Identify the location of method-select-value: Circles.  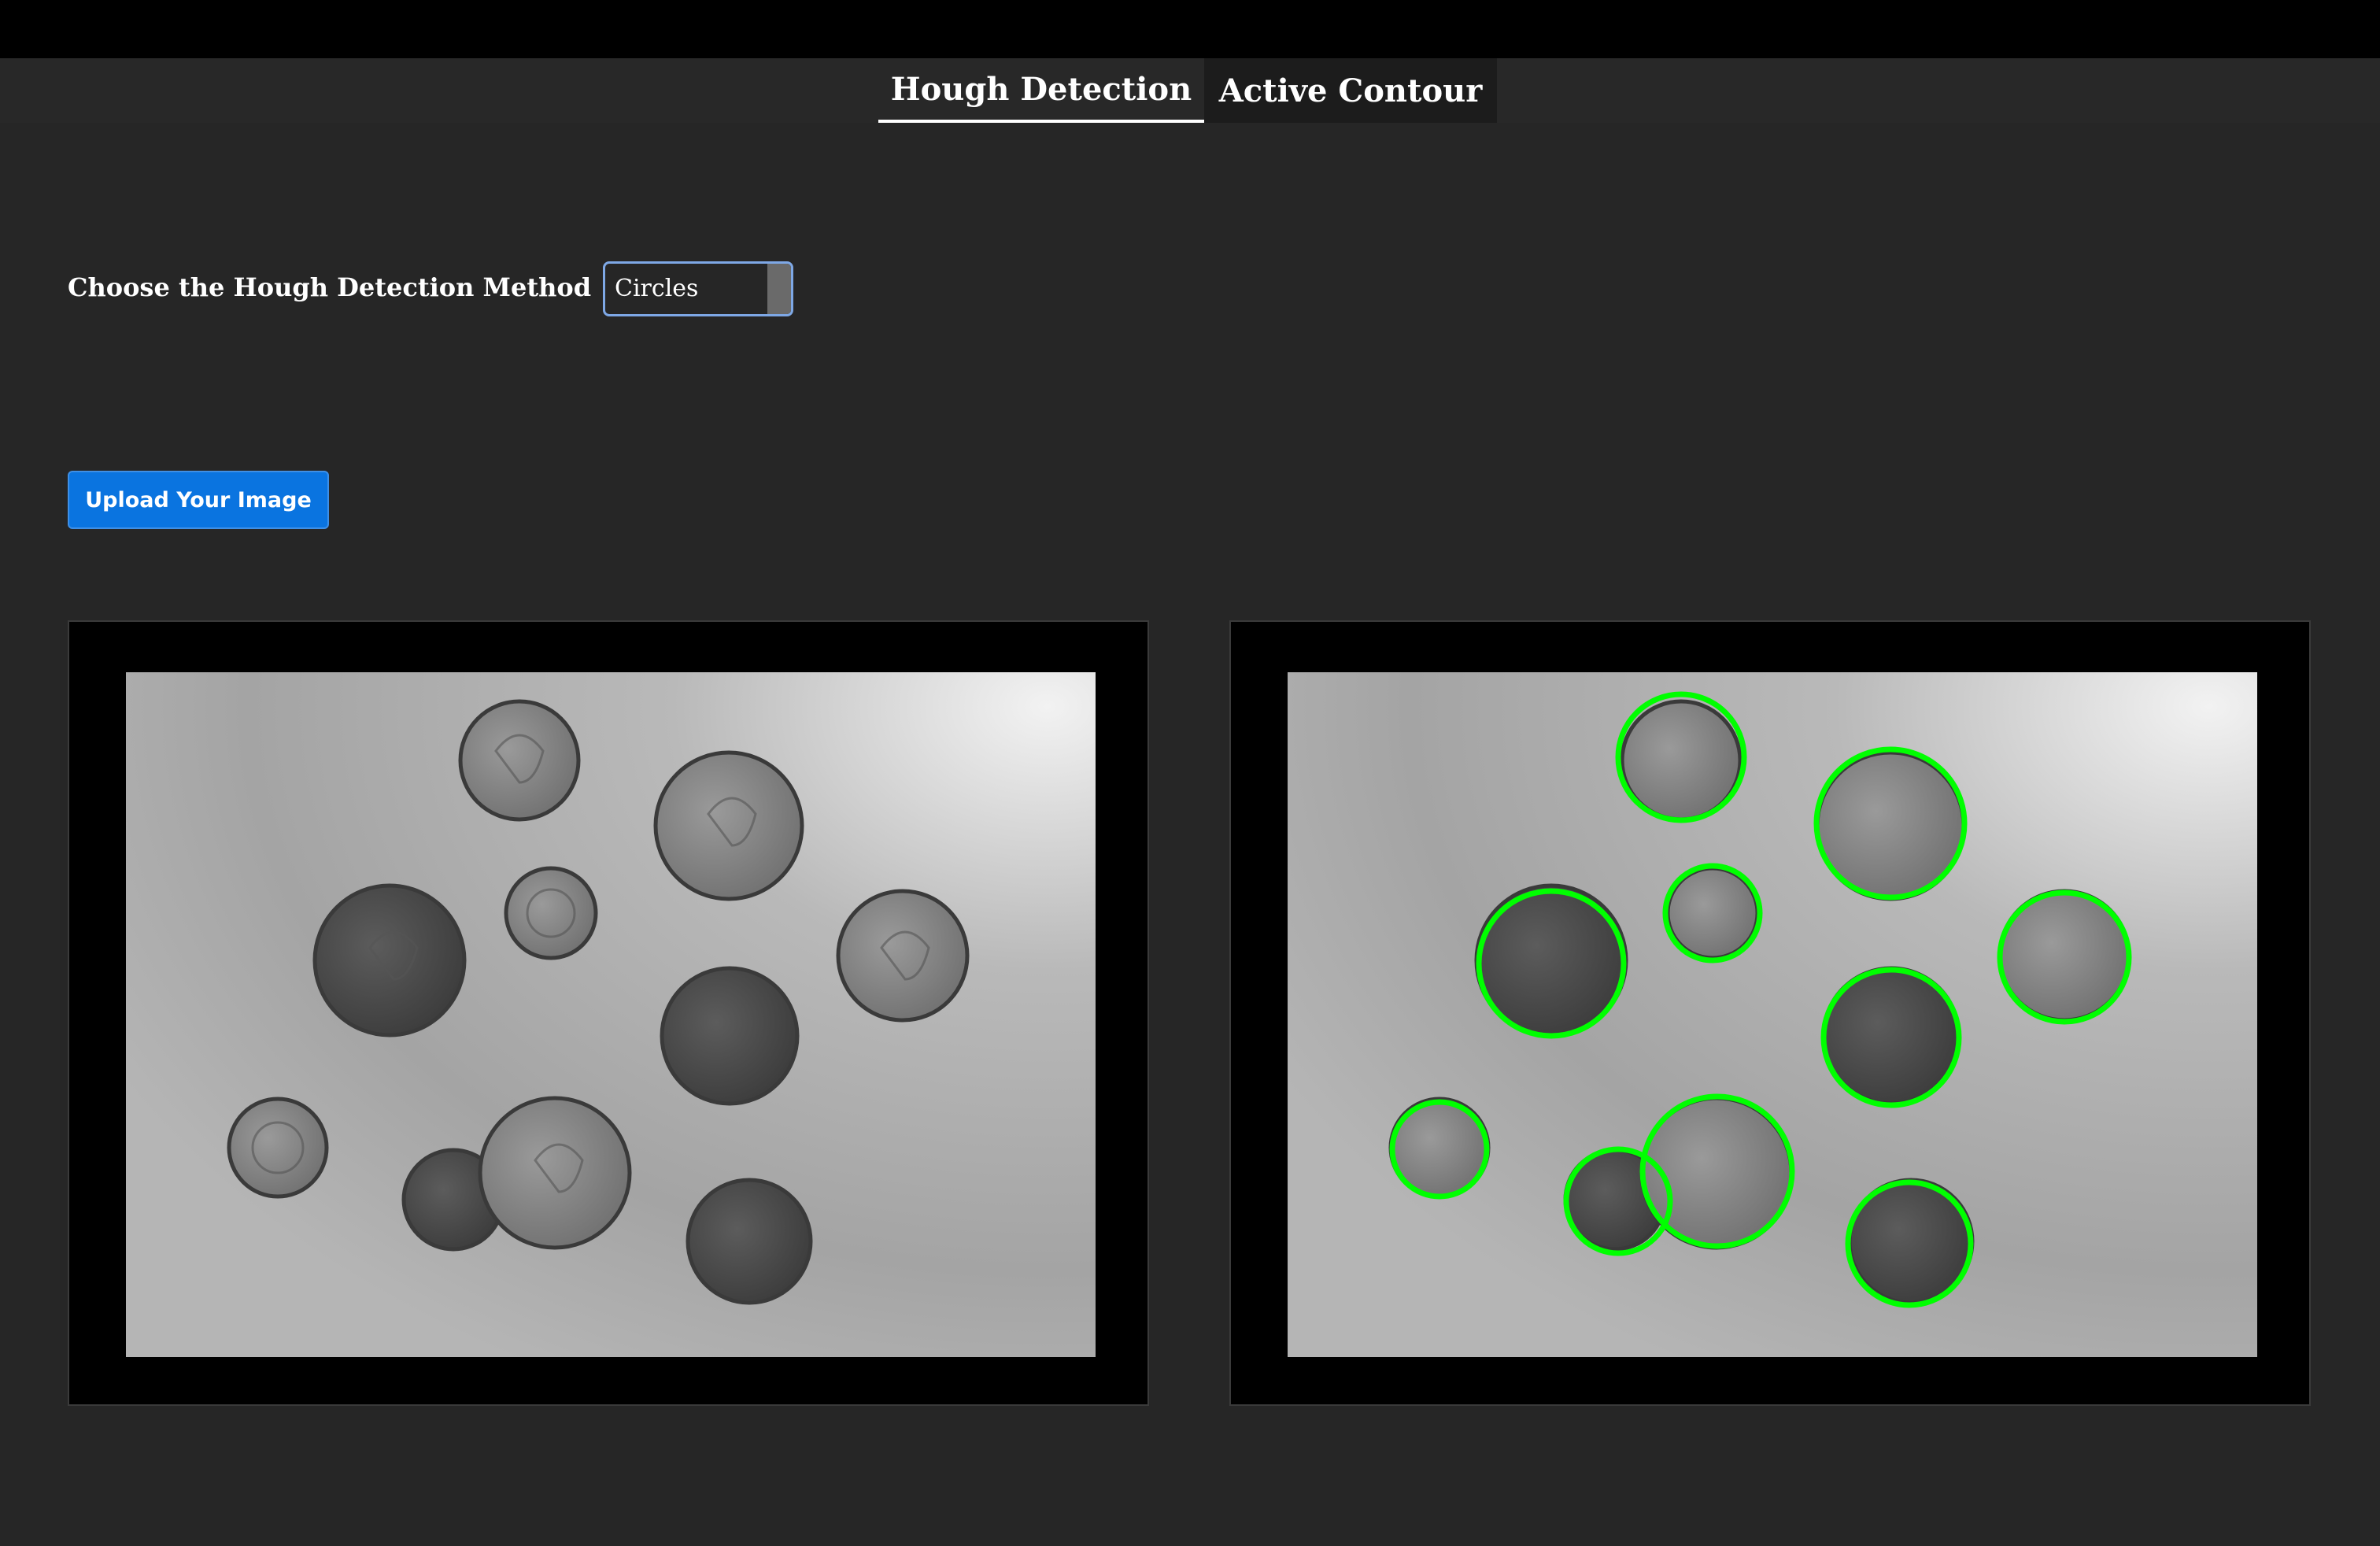
(657, 288).